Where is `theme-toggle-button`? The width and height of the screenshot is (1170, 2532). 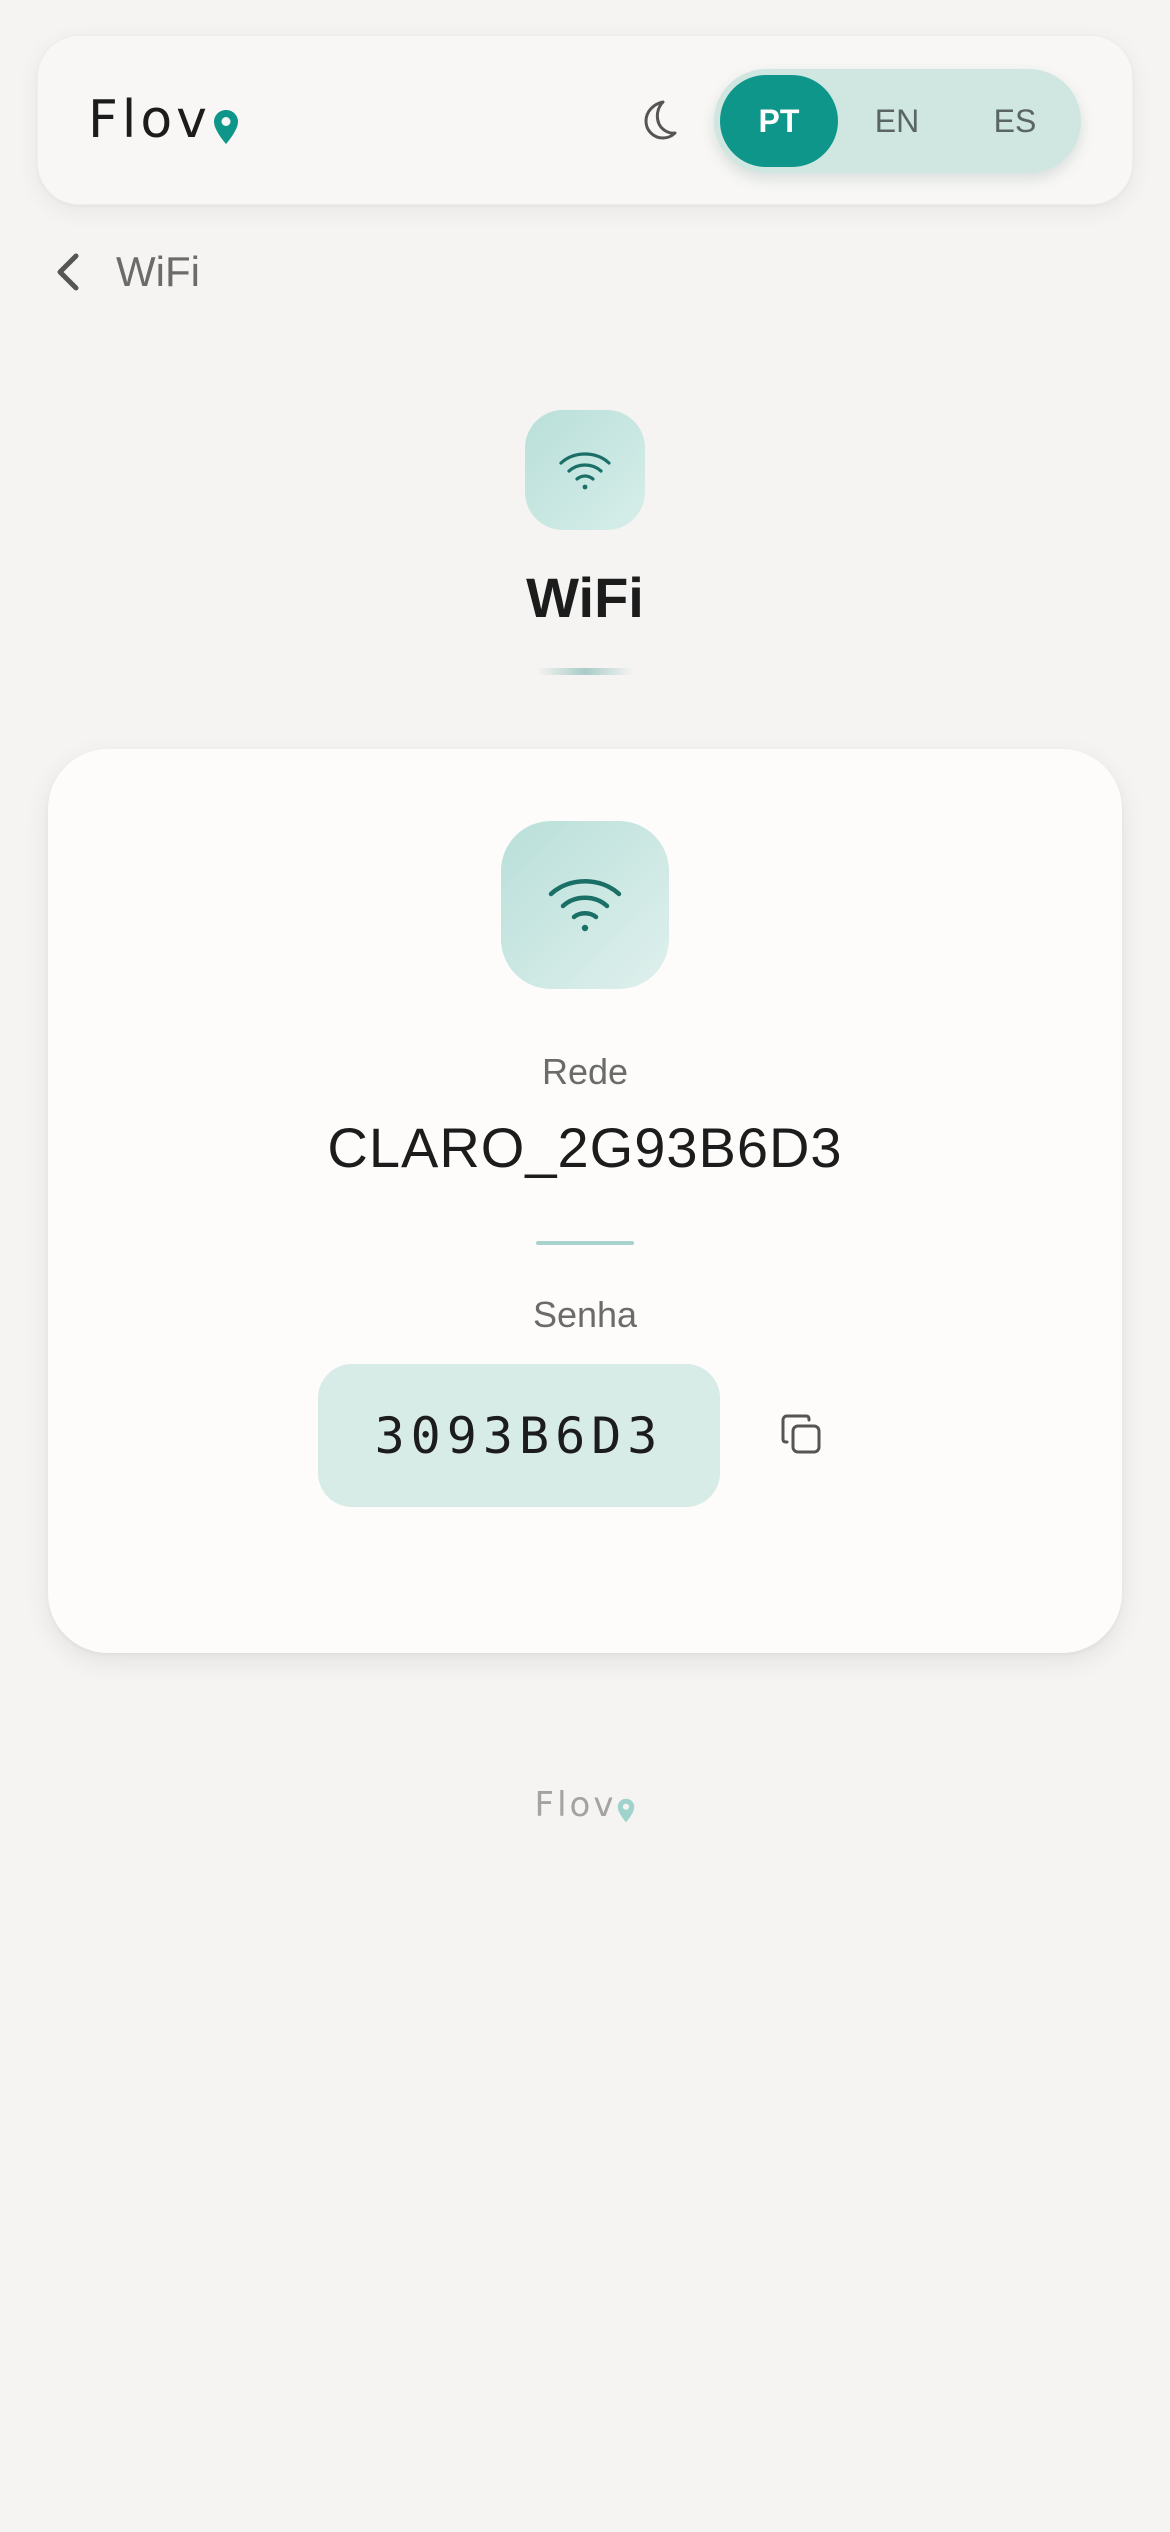
theme-toggle-button is located at coordinates (658, 120).